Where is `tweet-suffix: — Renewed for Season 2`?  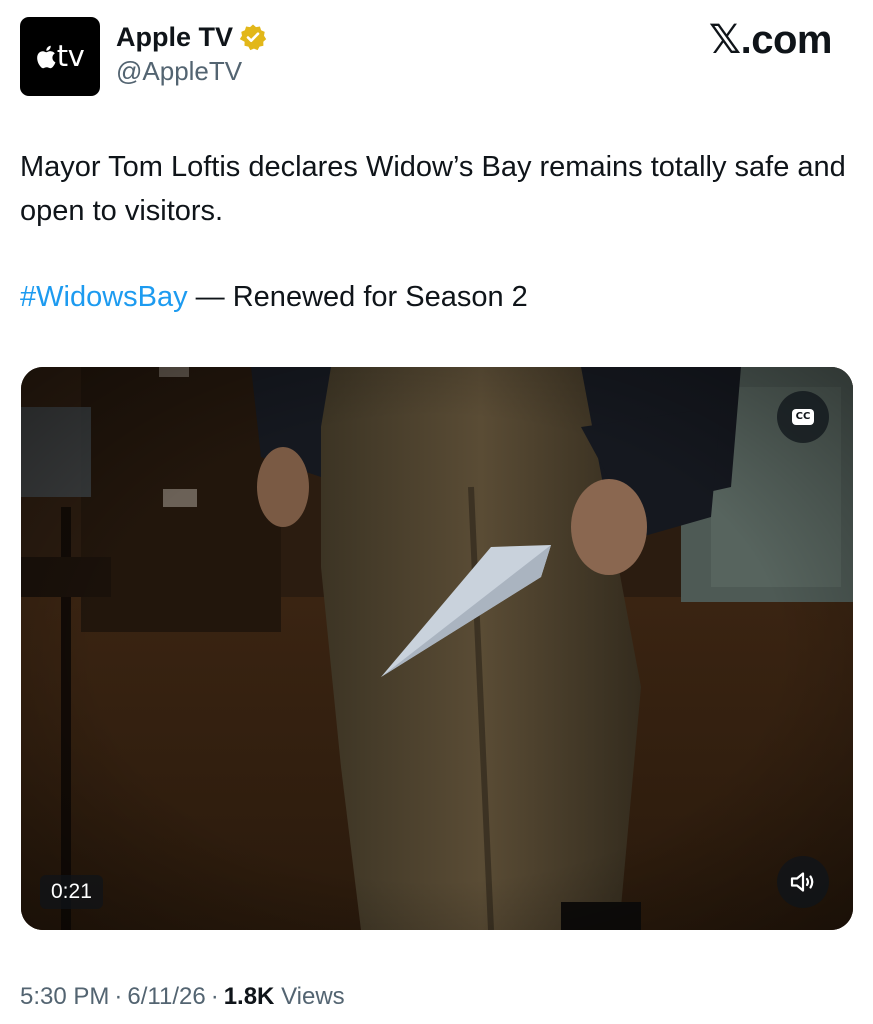 tweet-suffix: — Renewed for Season 2 is located at coordinates (357, 297).